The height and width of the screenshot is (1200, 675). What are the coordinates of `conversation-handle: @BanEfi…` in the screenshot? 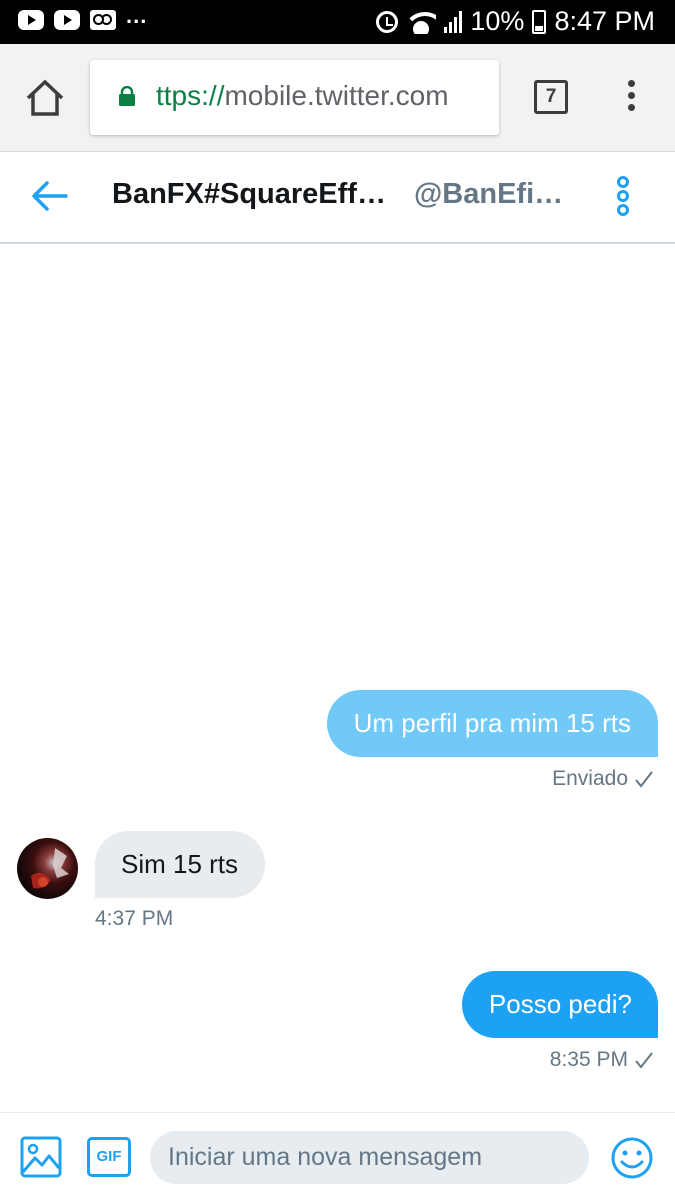 It's located at (488, 194).